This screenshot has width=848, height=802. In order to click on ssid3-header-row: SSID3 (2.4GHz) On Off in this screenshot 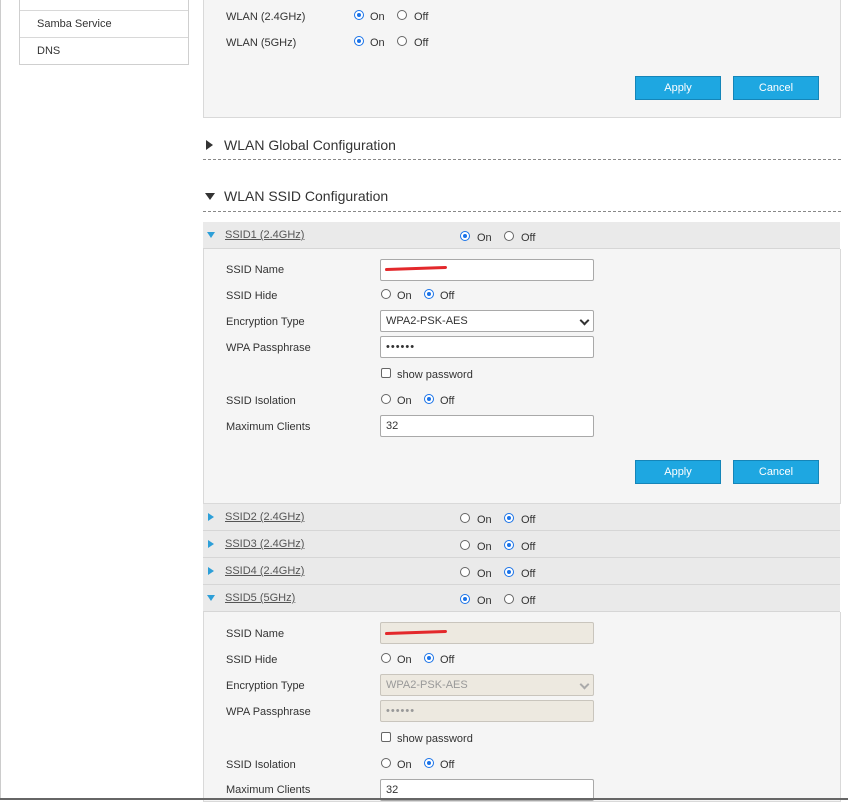, I will do `click(521, 544)`.